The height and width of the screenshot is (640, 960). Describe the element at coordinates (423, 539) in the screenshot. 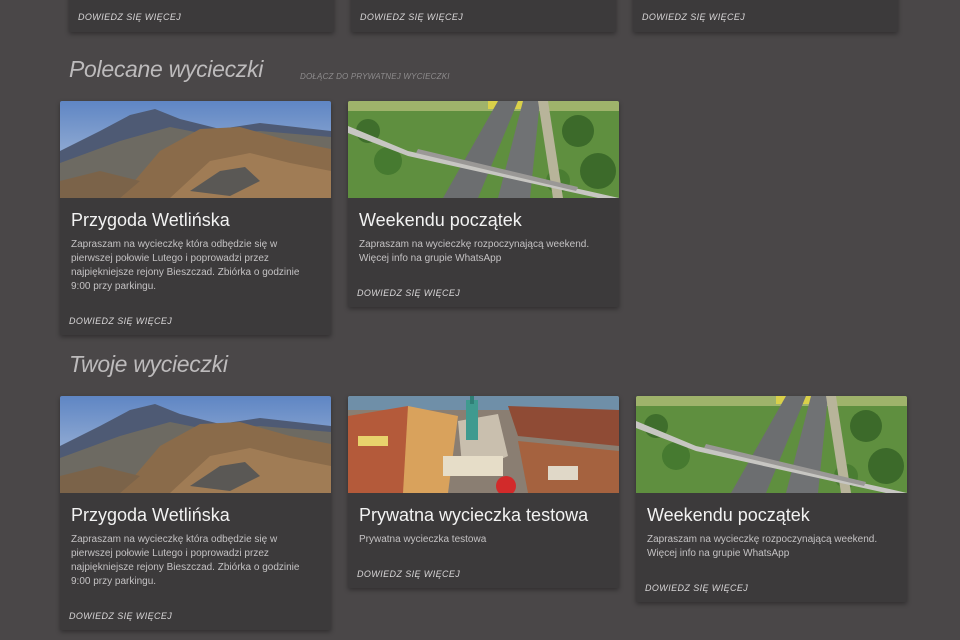

I see `card-description: Prywatna wycieczka testowa` at that location.